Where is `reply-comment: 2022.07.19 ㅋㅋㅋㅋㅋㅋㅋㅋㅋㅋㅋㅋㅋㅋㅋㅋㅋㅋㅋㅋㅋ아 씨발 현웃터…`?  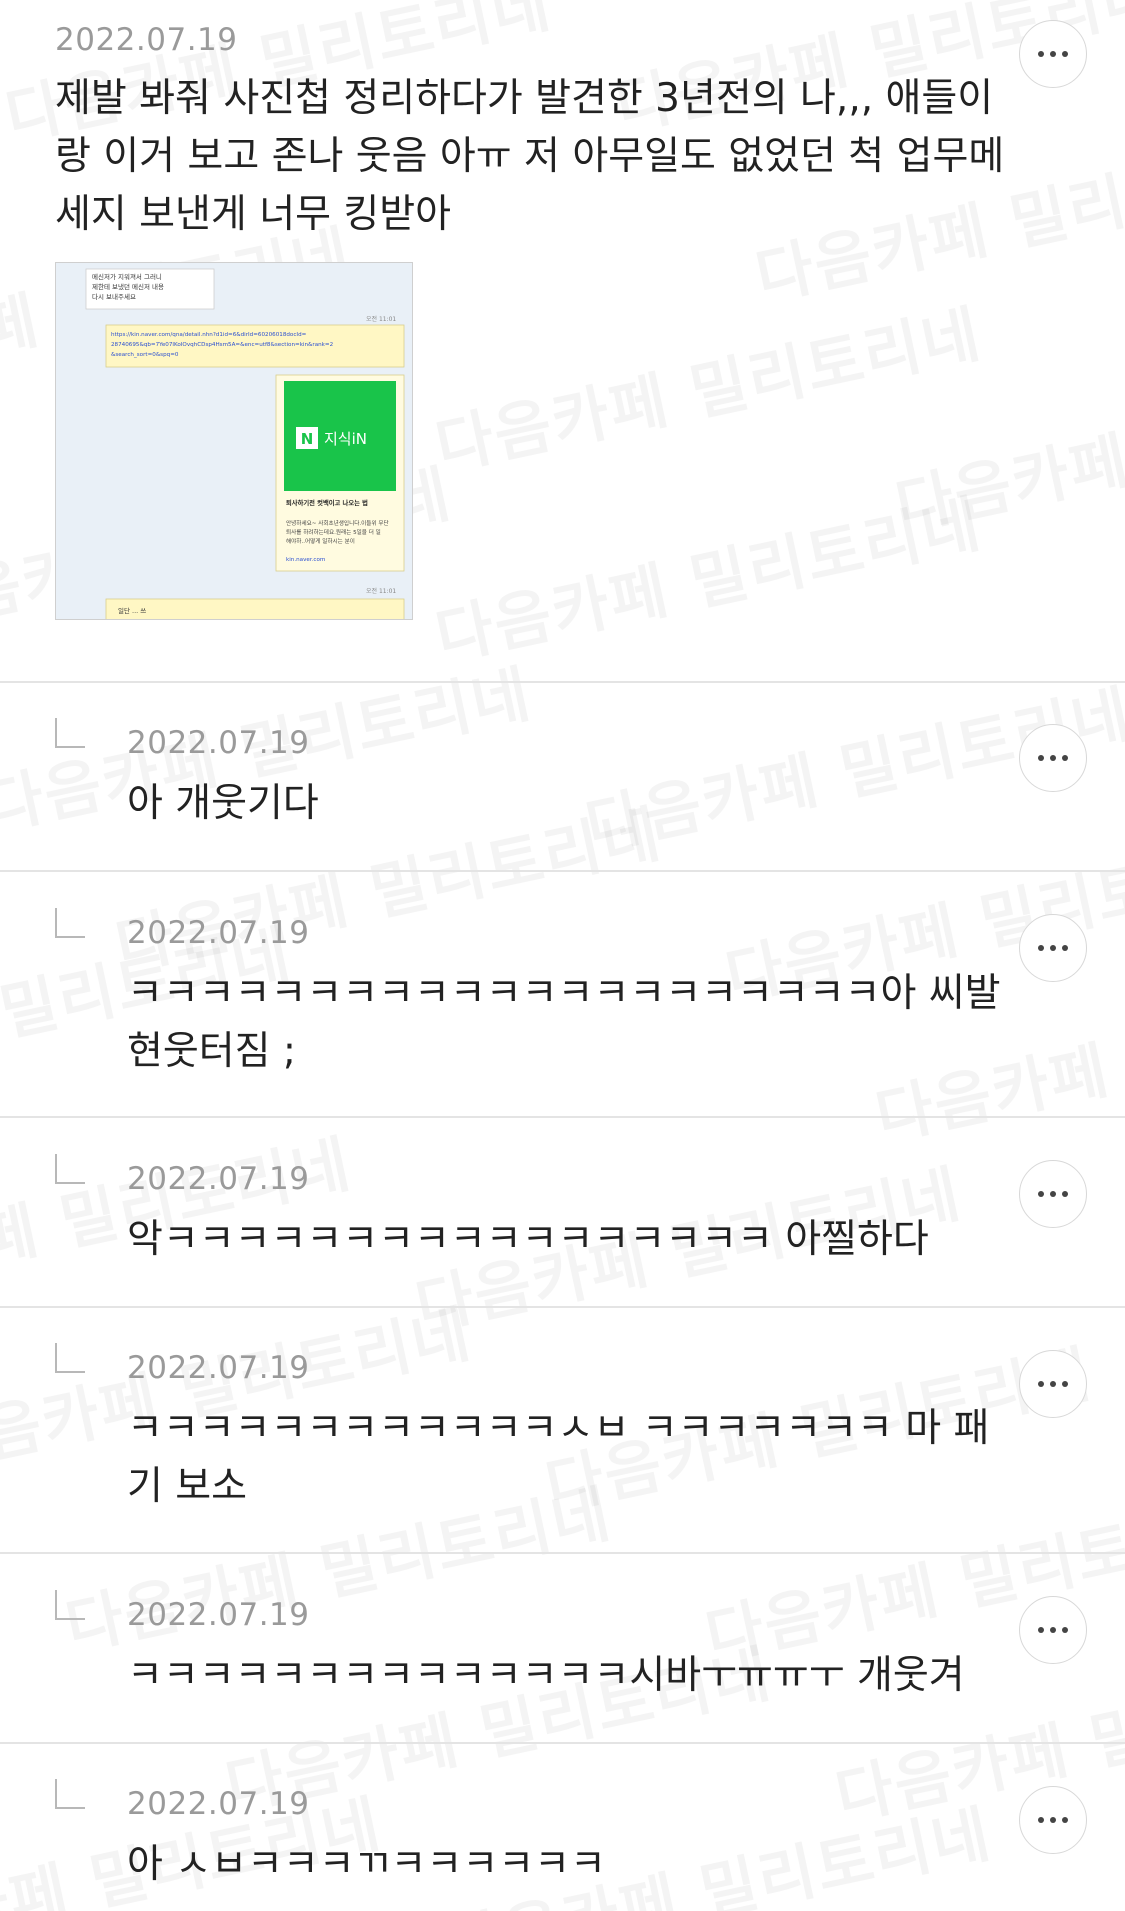
reply-comment: 2022.07.19 ㅋㅋㅋㅋㅋㅋㅋㅋㅋㅋㅋㅋㅋㅋㅋㅋㅋㅋㅋㅋㅋ아 씨발 현웃터… is located at coordinates (567, 998).